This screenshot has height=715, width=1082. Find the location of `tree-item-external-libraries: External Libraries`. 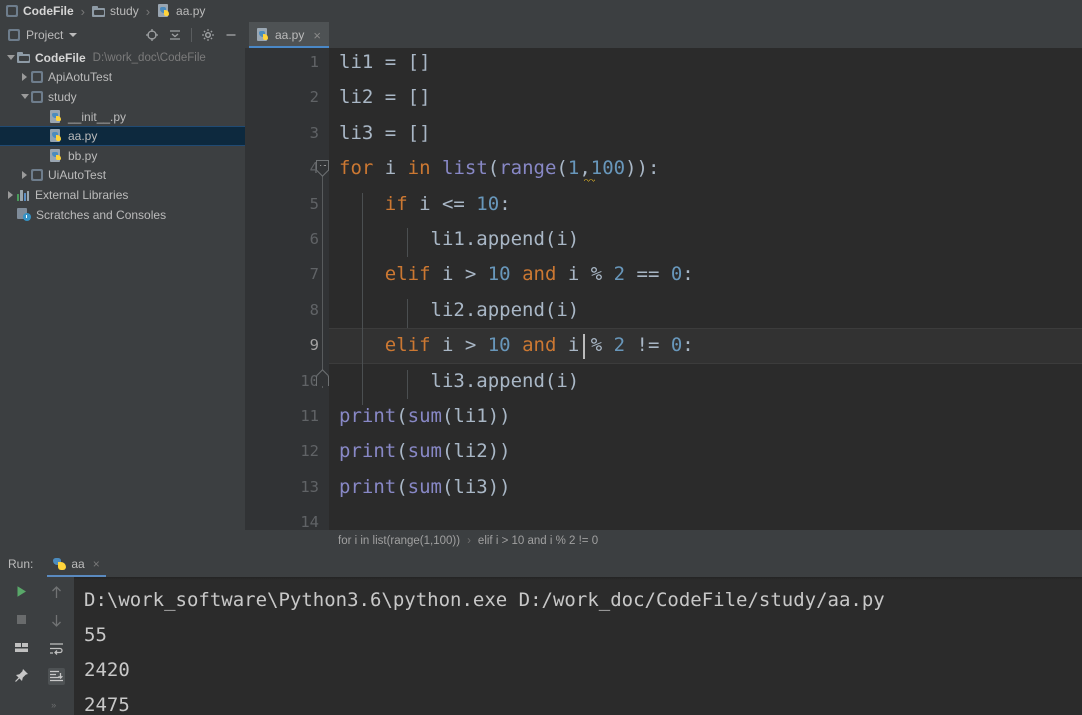

tree-item-external-libraries: External Libraries is located at coordinates (122, 195).